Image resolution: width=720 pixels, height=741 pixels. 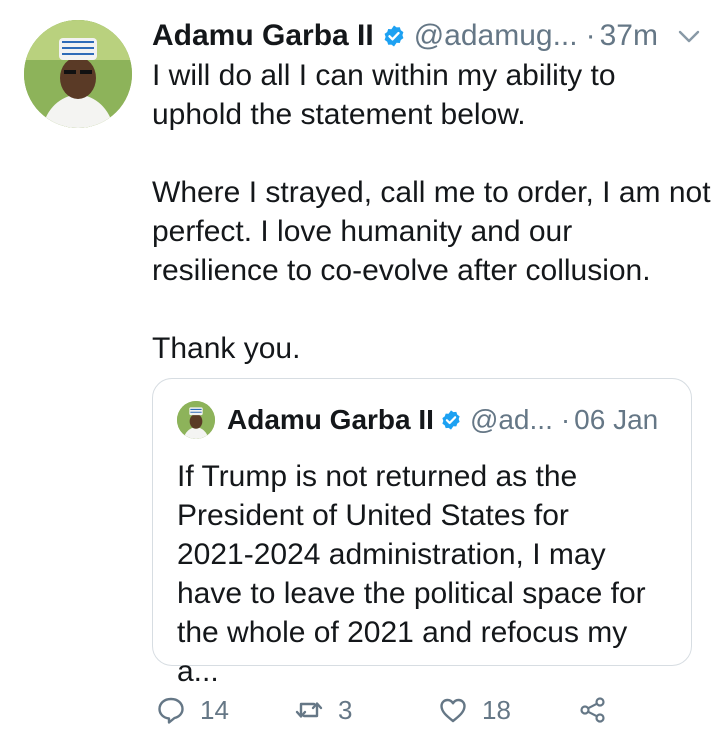 What do you see at coordinates (214, 709) in the screenshot?
I see `reply-count: 14` at bounding box center [214, 709].